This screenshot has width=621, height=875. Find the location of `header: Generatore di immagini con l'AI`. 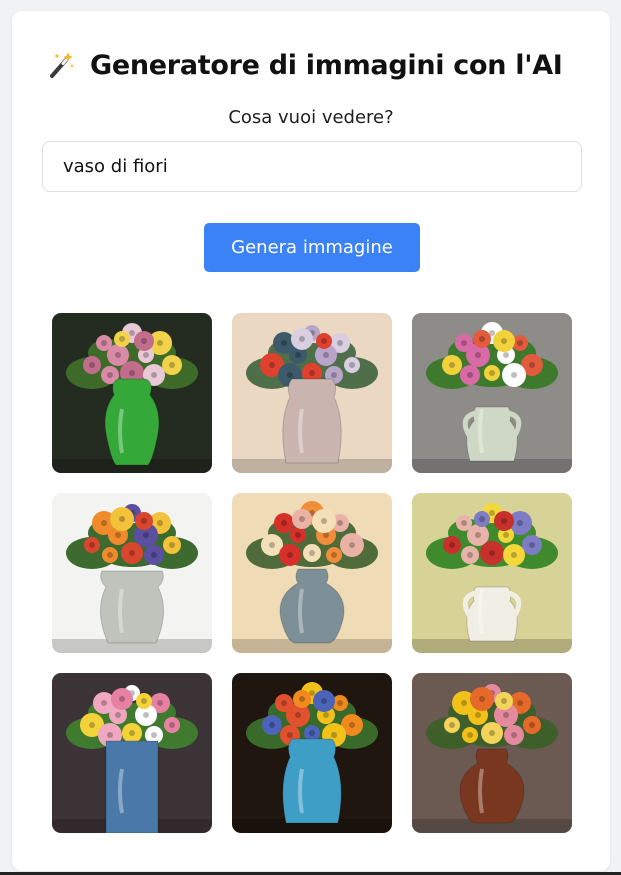

header: Generatore di immagini con l'AI is located at coordinates (304, 65).